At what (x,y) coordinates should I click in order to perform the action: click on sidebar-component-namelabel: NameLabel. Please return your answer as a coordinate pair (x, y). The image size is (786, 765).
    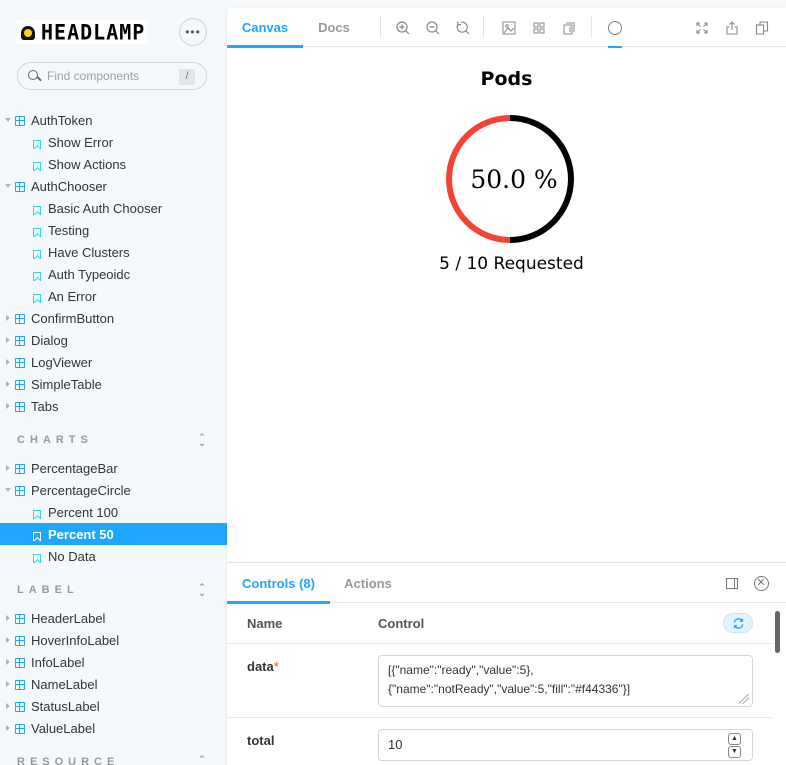
    Looking at the image, I should click on (113, 684).